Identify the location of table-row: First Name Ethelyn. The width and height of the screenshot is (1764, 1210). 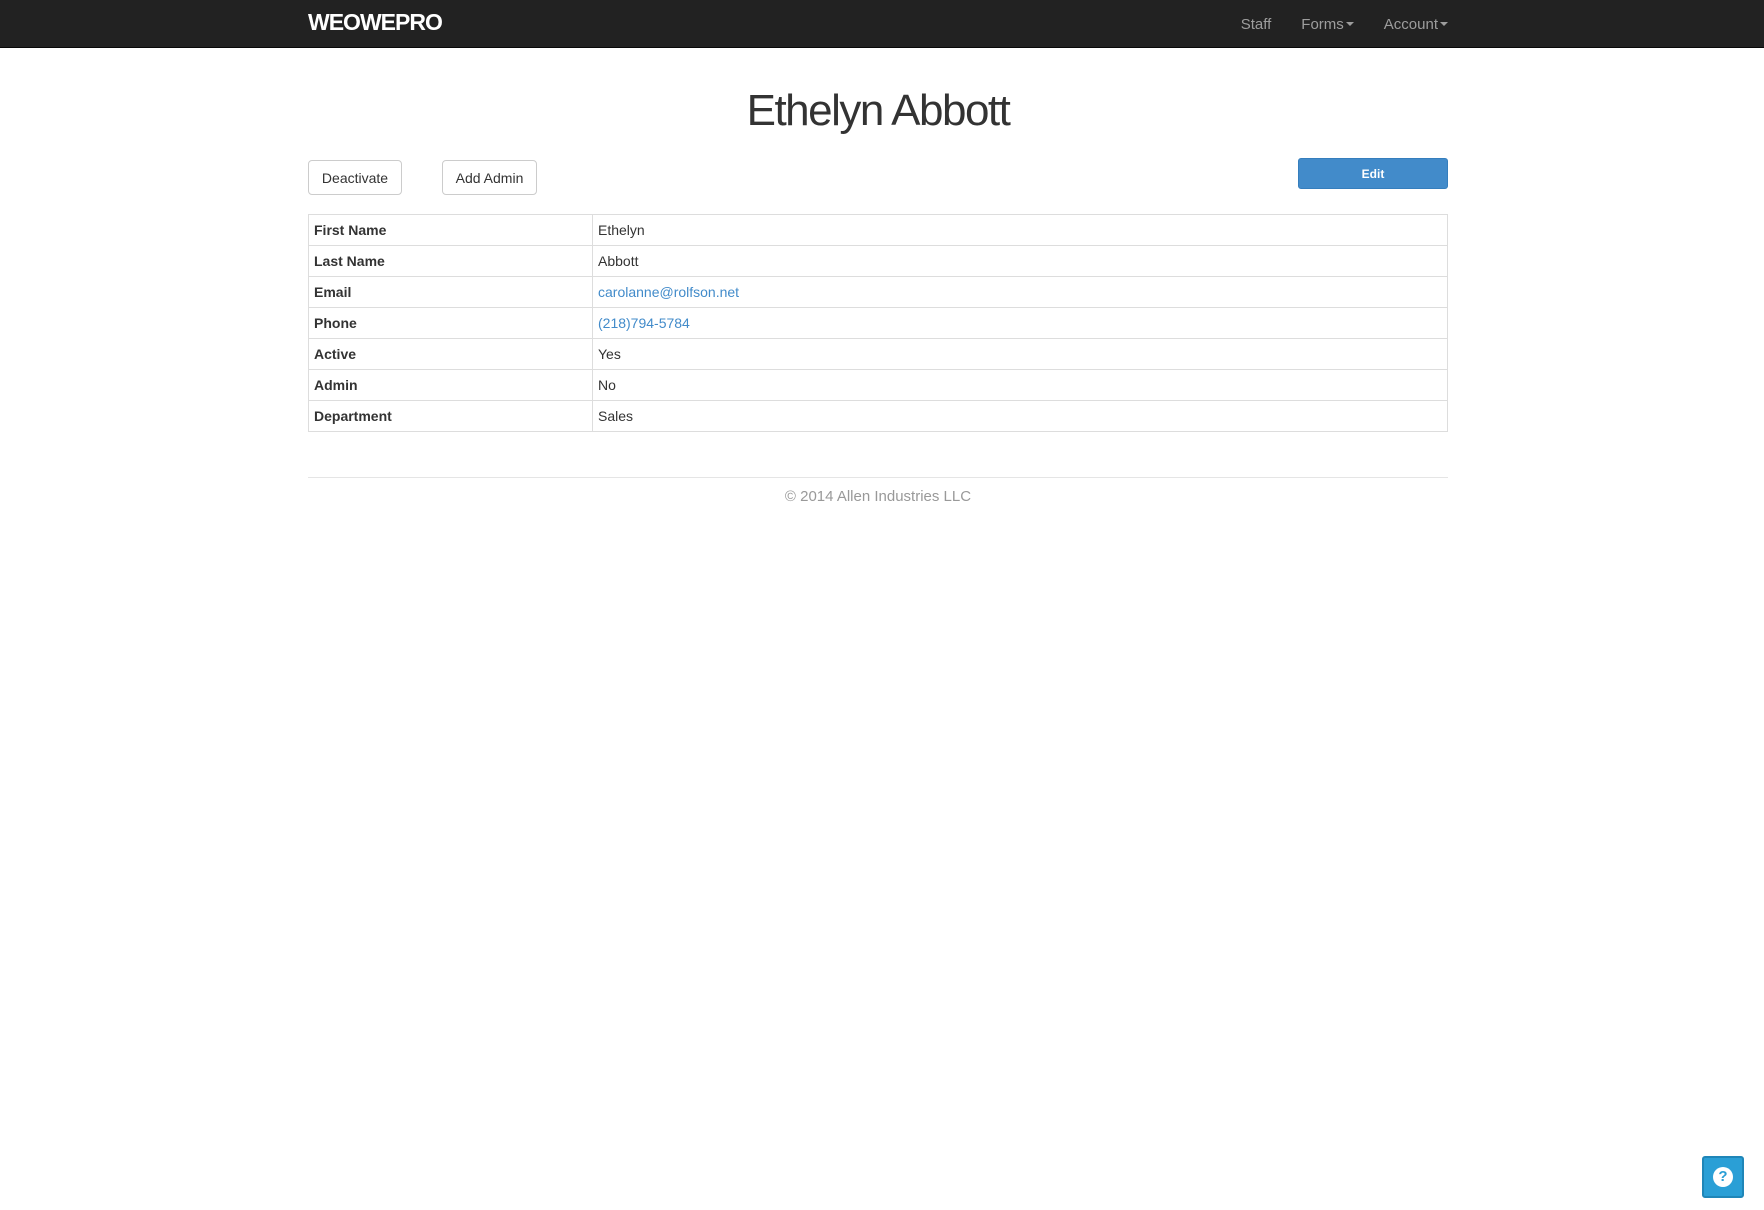
(878, 230).